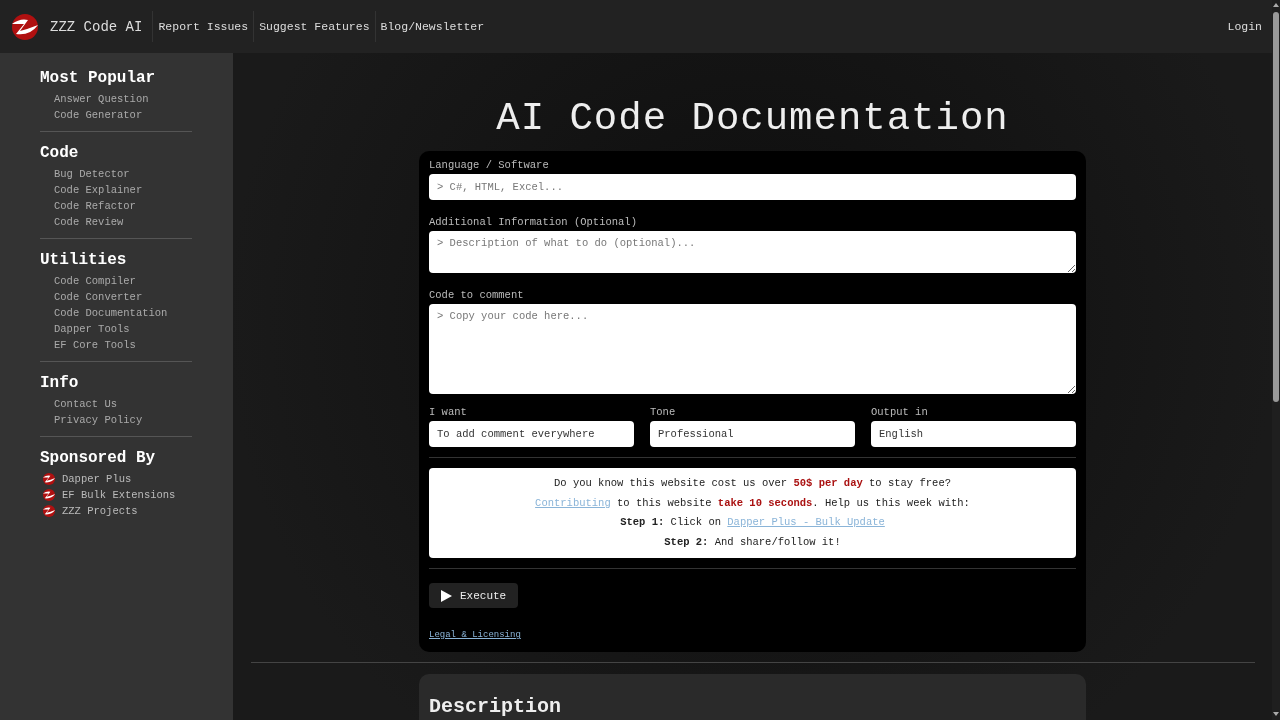  I want to click on section-title: Most Popular, so click(98, 78).